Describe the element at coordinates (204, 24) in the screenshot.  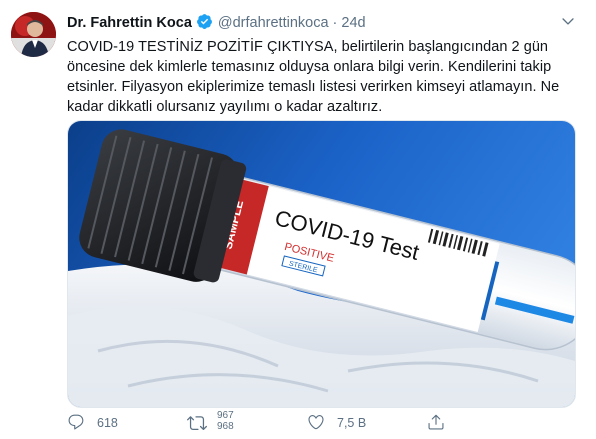
I see `verified-badge-icon` at that location.